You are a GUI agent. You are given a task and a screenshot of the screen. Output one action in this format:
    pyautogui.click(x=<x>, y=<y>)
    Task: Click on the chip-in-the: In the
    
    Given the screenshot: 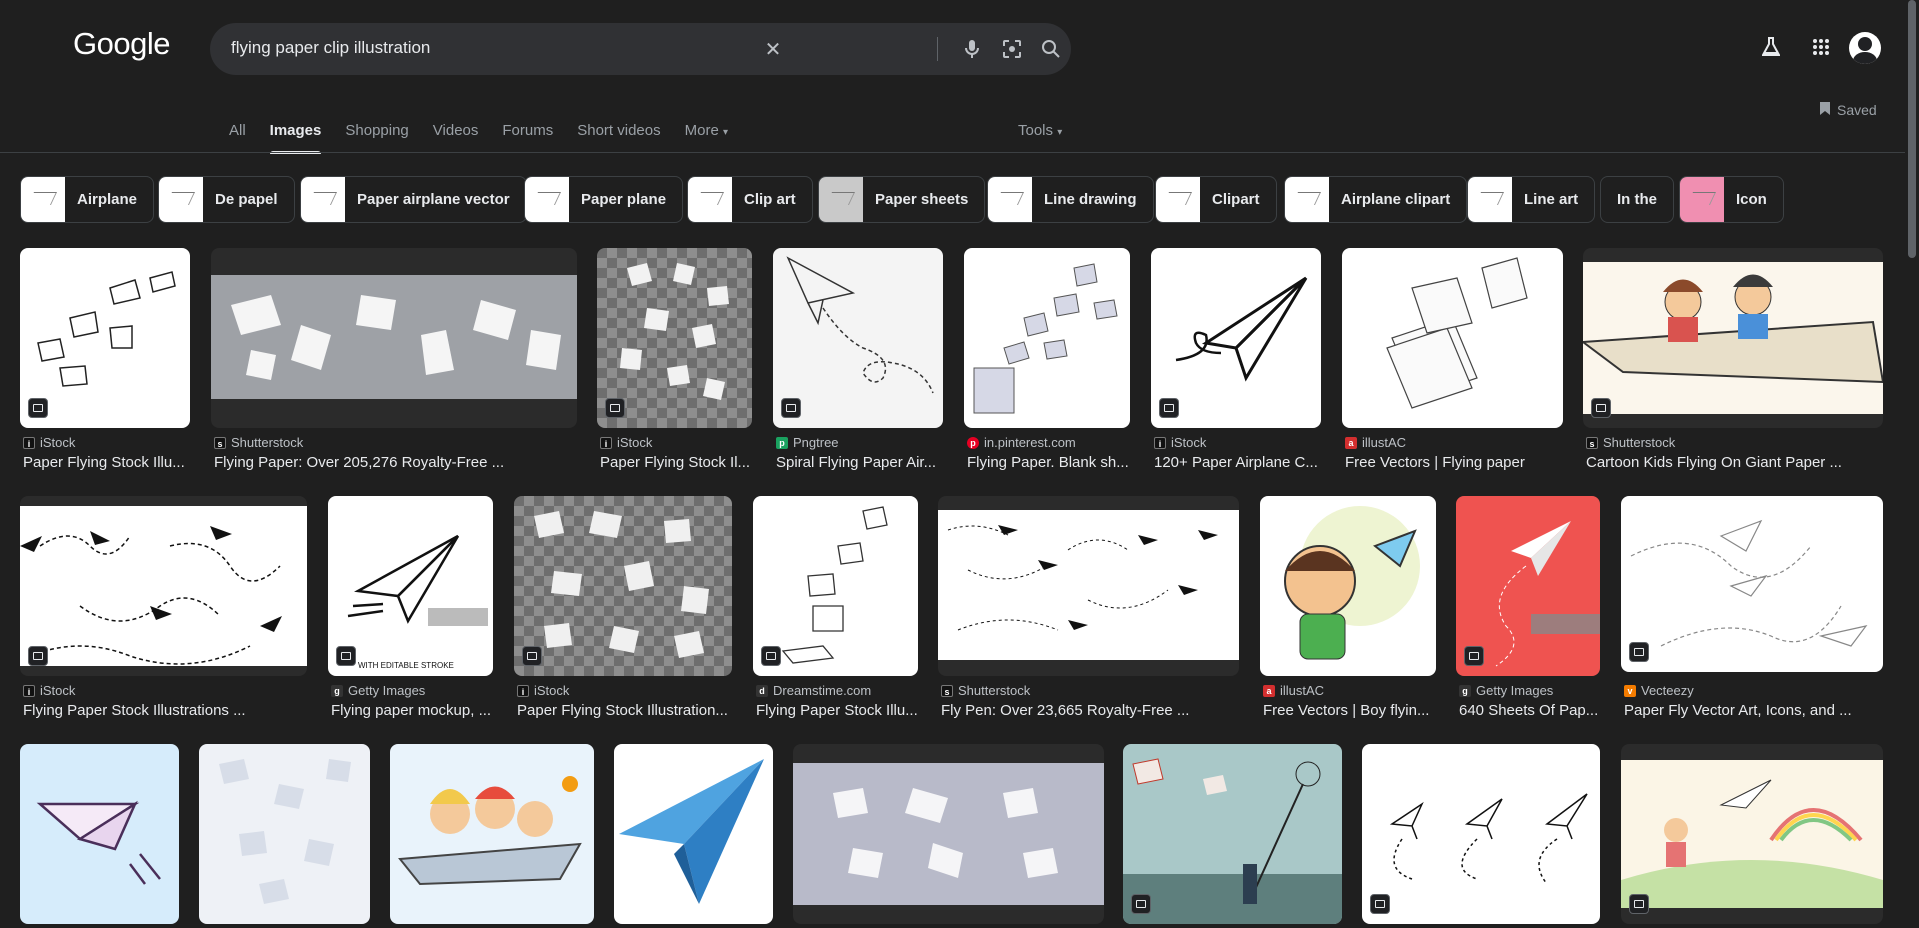 What is the action you would take?
    pyautogui.click(x=1637, y=199)
    